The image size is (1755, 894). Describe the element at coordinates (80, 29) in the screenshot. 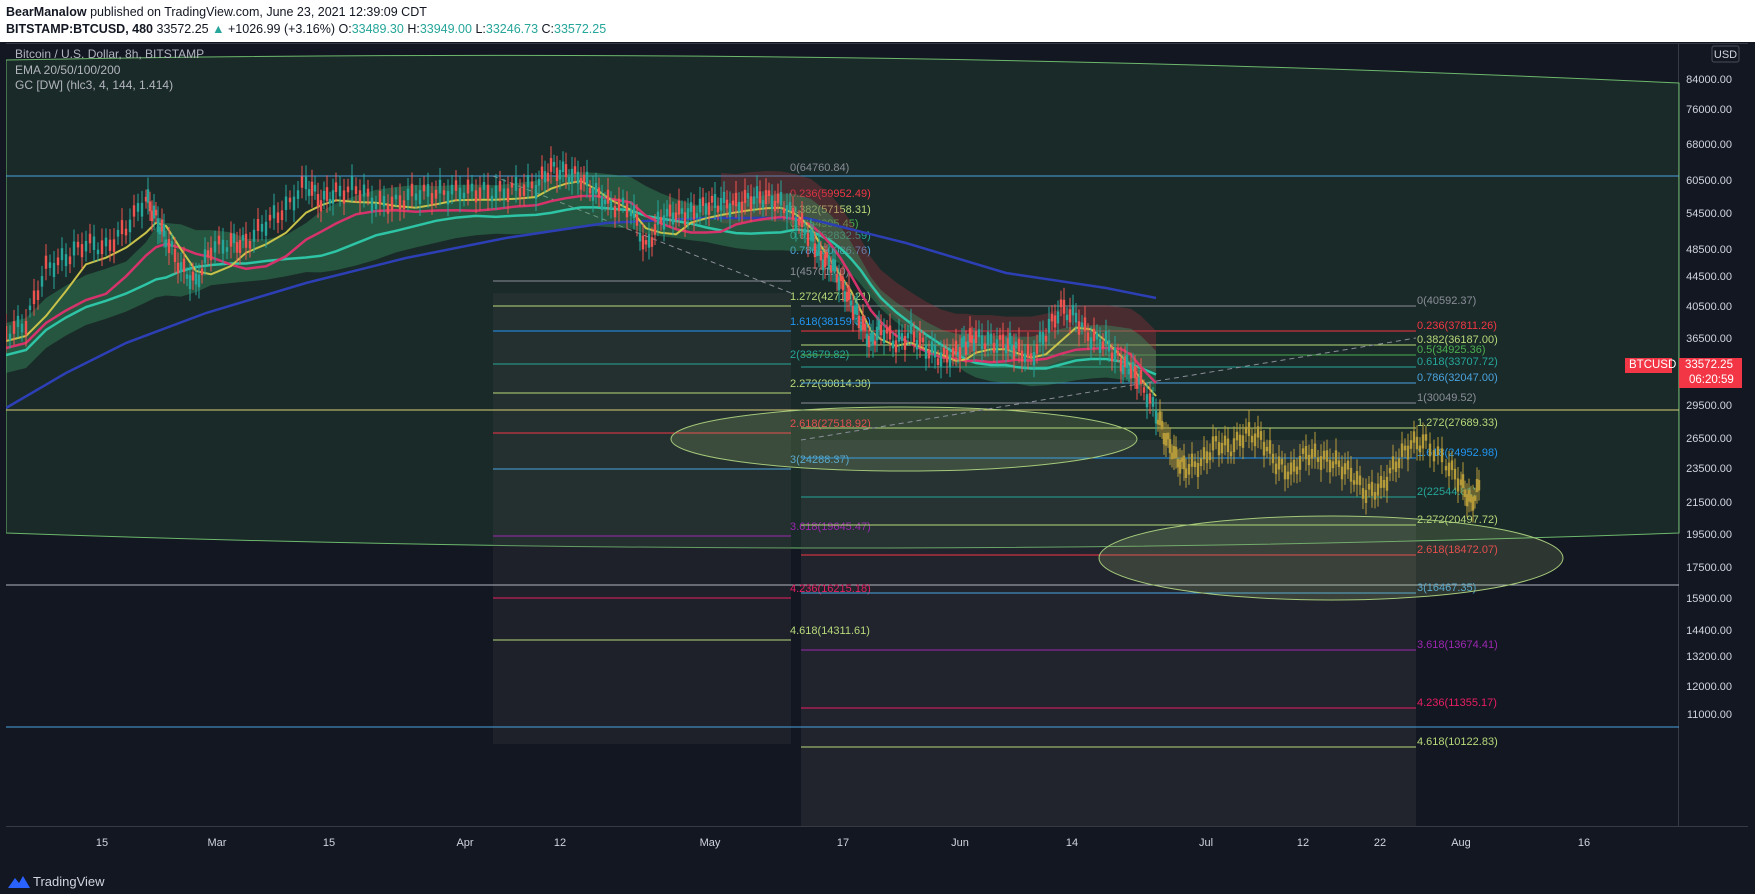

I see `symbol-line: BITSTAMP:BTCUSD, 480` at that location.